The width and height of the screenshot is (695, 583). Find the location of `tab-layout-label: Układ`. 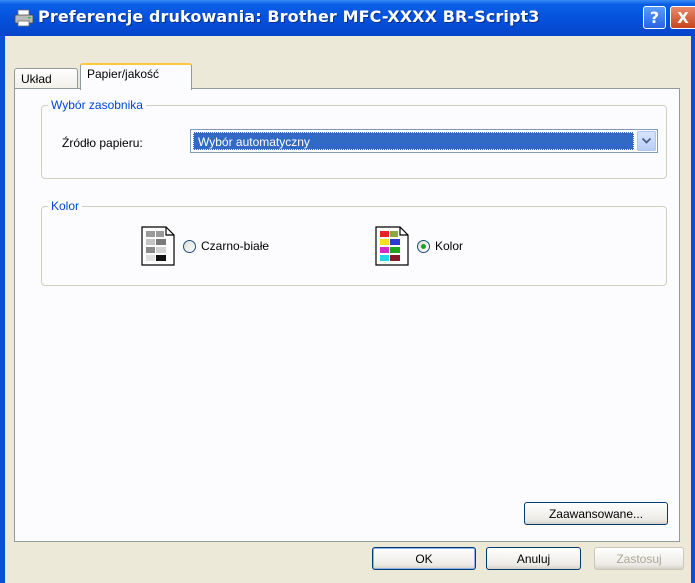

tab-layout-label: Układ is located at coordinates (36, 79).